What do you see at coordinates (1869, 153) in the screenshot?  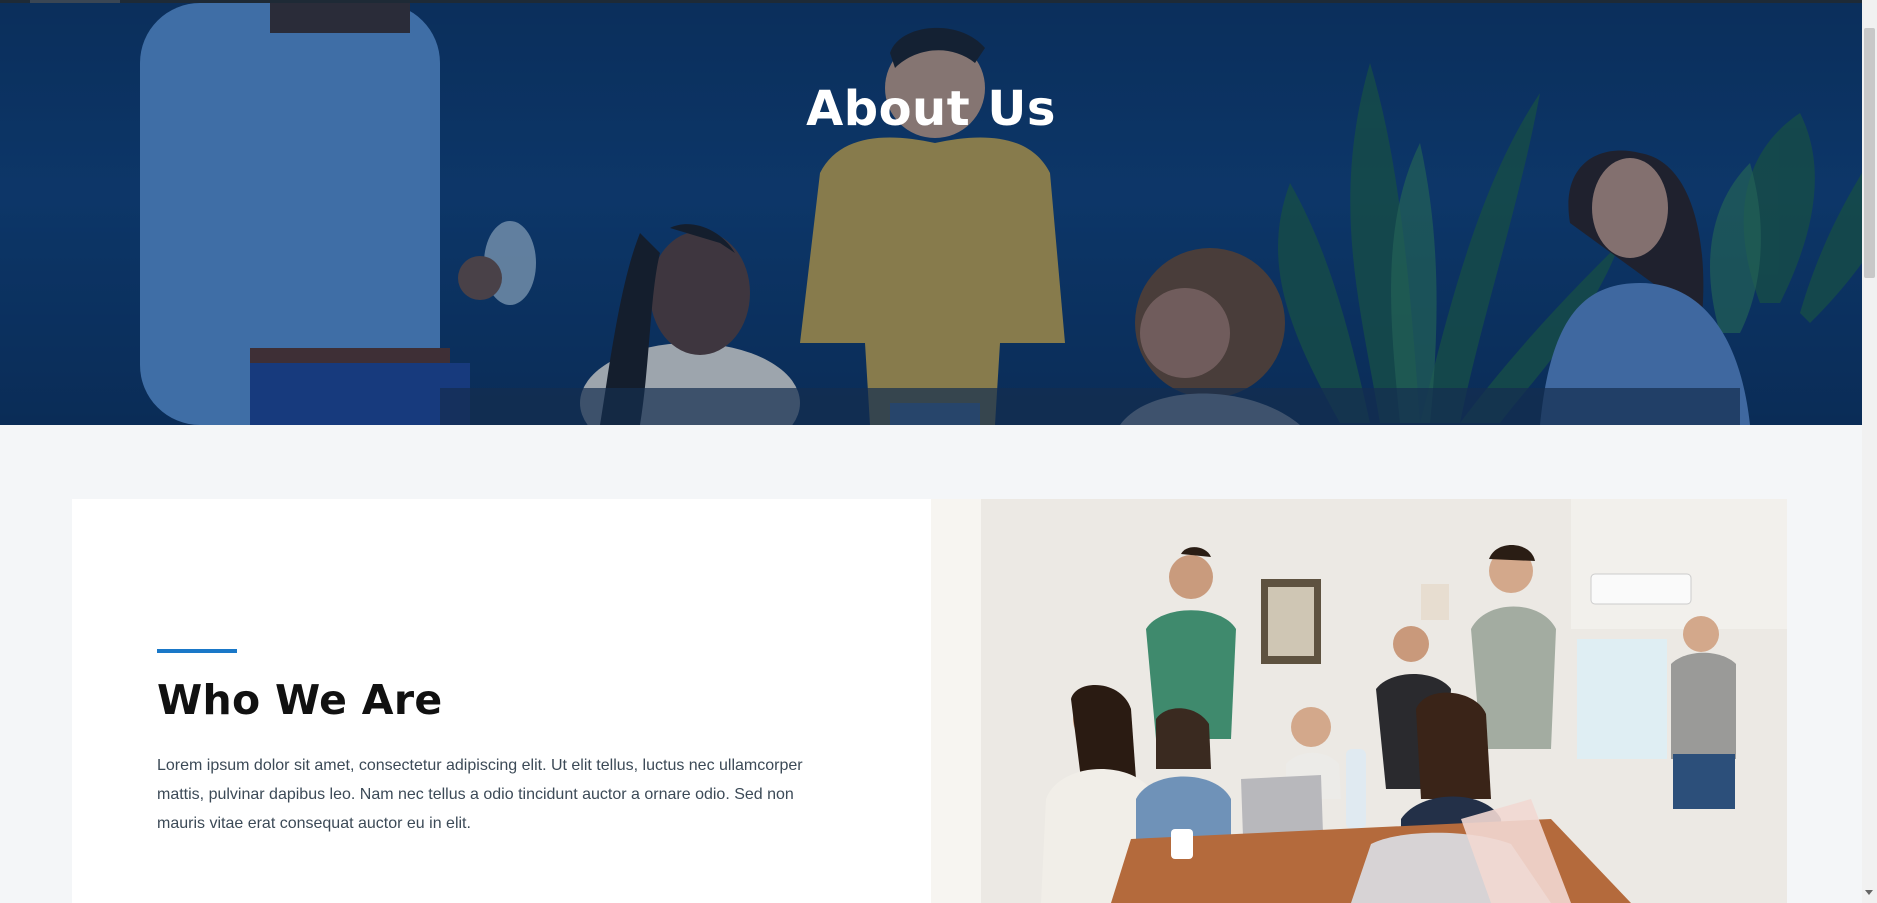 I see `scrollbar-thumb` at bounding box center [1869, 153].